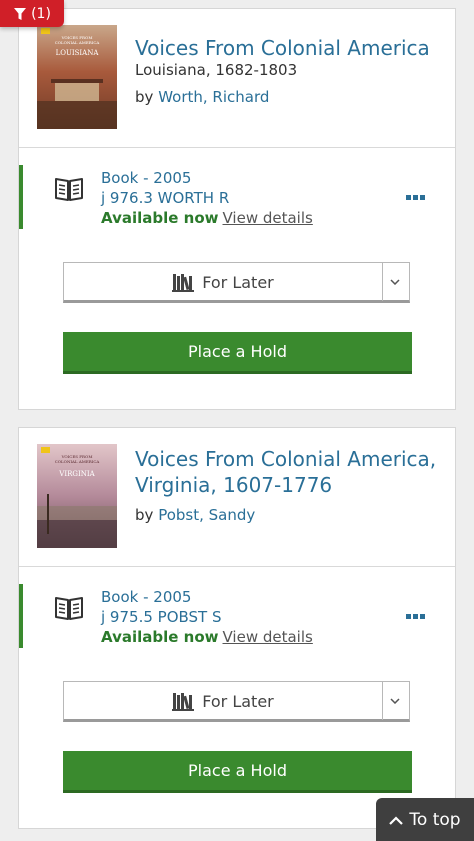 Image resolution: width=474 pixels, height=841 pixels. Describe the element at coordinates (216, 70) in the screenshot. I see `result-subtitle: Louisiana, 1682-1803` at that location.